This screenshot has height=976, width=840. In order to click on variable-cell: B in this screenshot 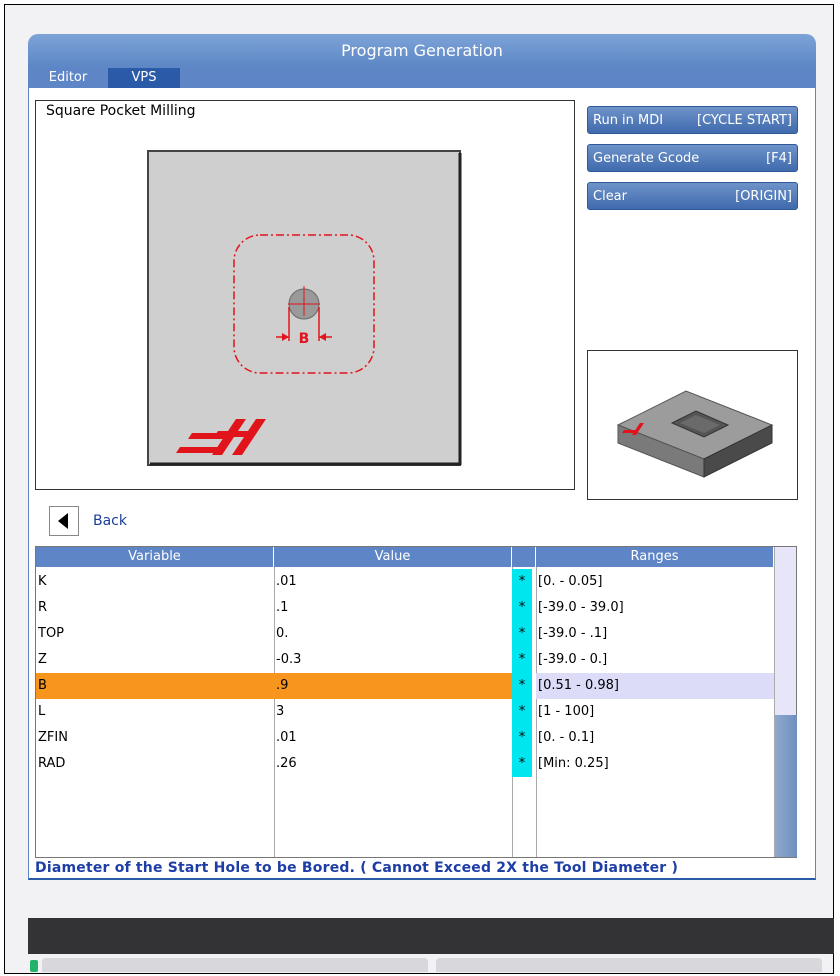, I will do `click(155, 686)`.